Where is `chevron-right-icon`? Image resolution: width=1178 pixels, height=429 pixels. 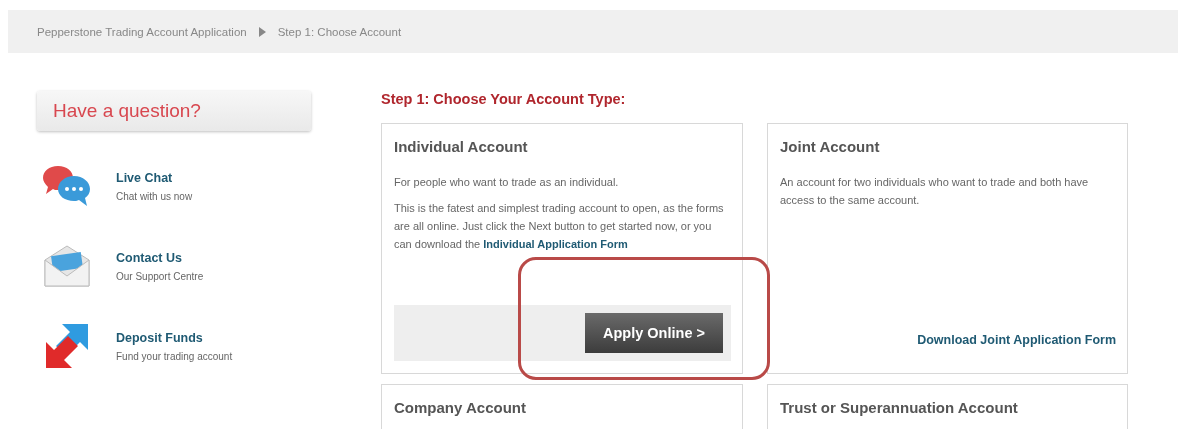
chevron-right-icon is located at coordinates (262, 31).